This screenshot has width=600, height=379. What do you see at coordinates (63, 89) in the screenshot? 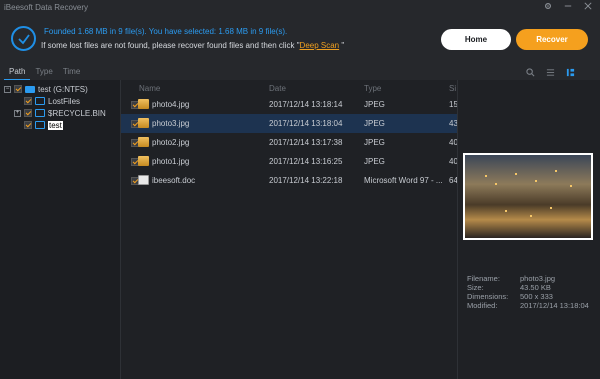
I see `tree-root-label: test (G:NTFS)` at bounding box center [63, 89].